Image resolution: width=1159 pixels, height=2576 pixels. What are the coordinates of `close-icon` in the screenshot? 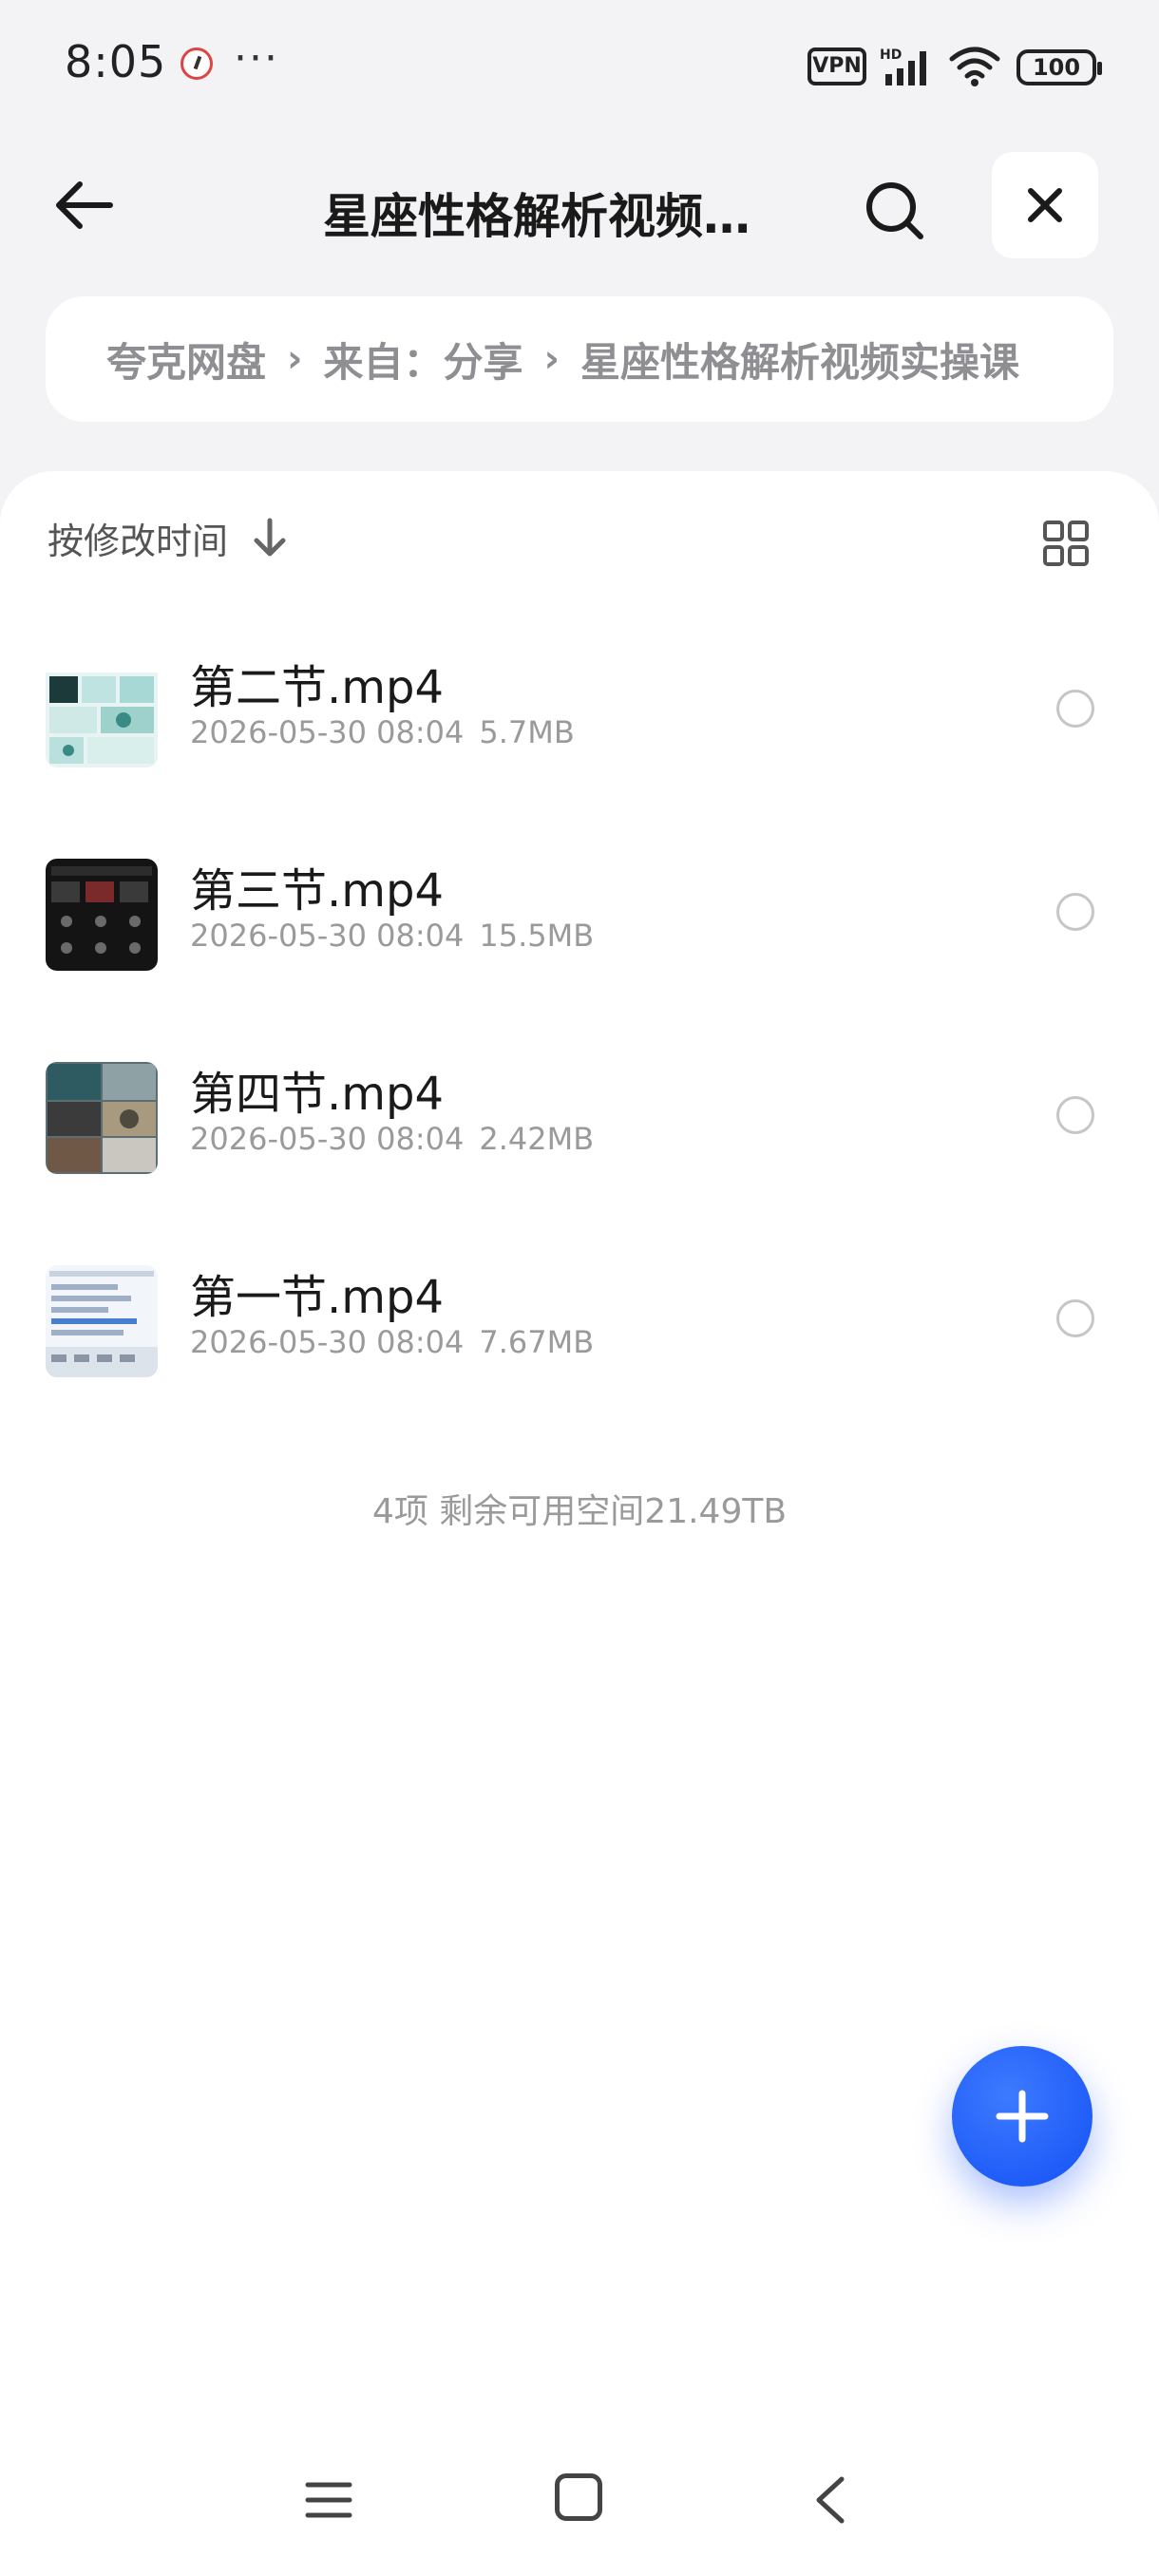 It's located at (1045, 205).